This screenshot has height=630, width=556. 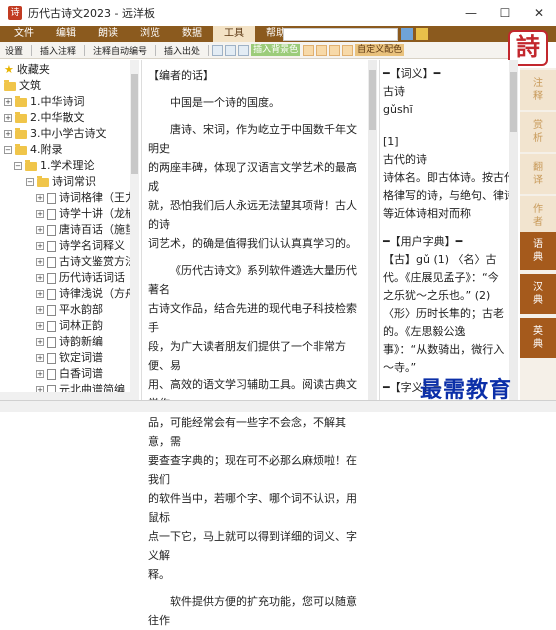 I want to click on side-tab-char: 者, so click(x=538, y=222).